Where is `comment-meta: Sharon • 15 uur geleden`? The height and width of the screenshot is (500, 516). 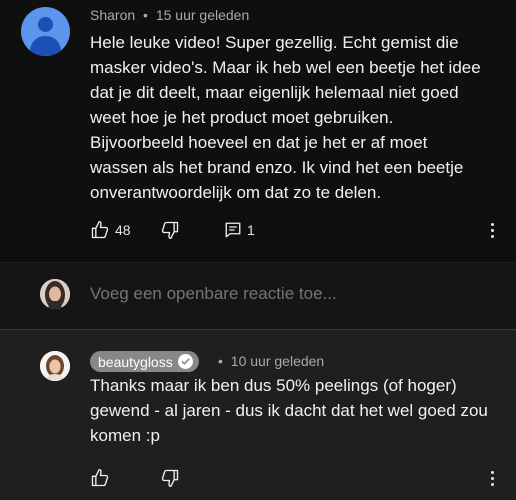 comment-meta: Sharon • 15 uur geleden is located at coordinates (169, 15).